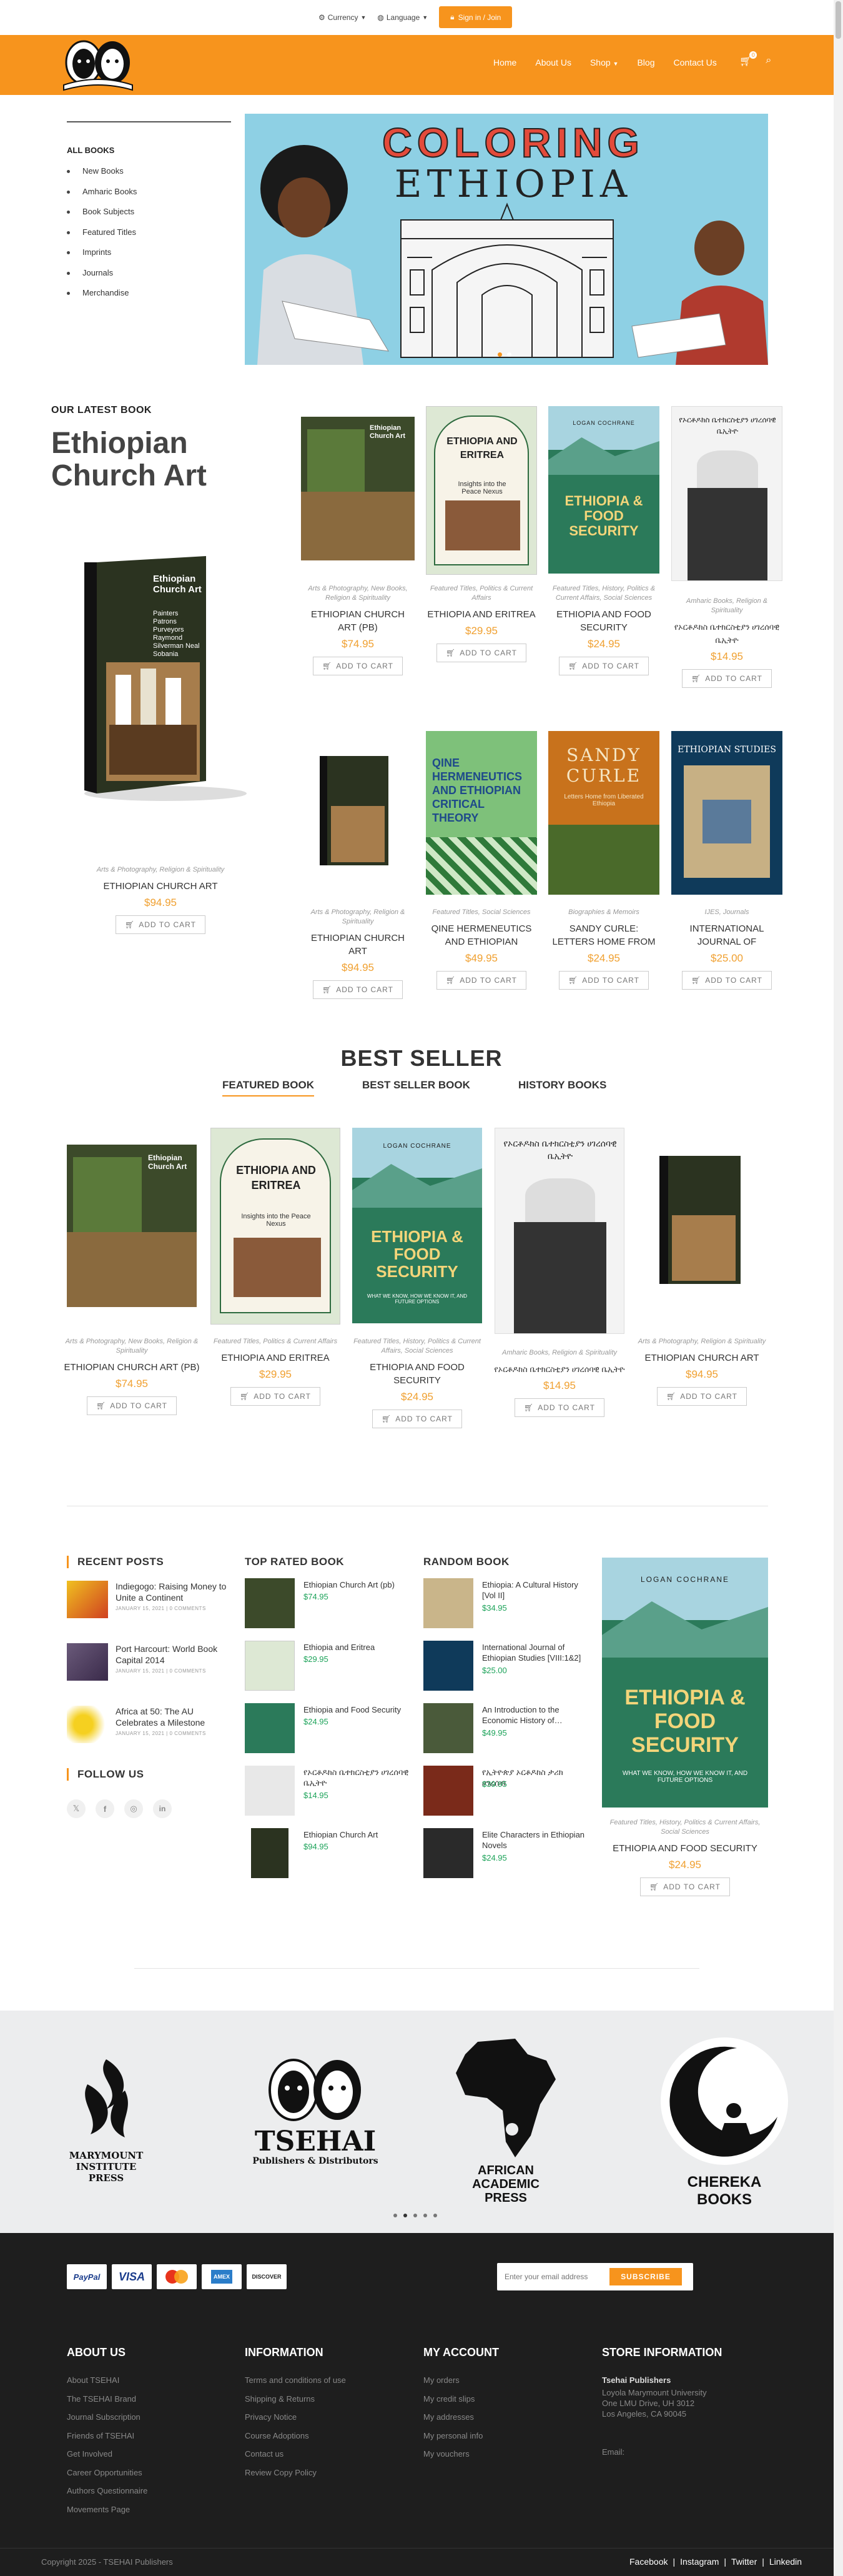 The height and width of the screenshot is (2576, 843). Describe the element at coordinates (838, 20) in the screenshot. I see `scrollbar-thumb` at that location.